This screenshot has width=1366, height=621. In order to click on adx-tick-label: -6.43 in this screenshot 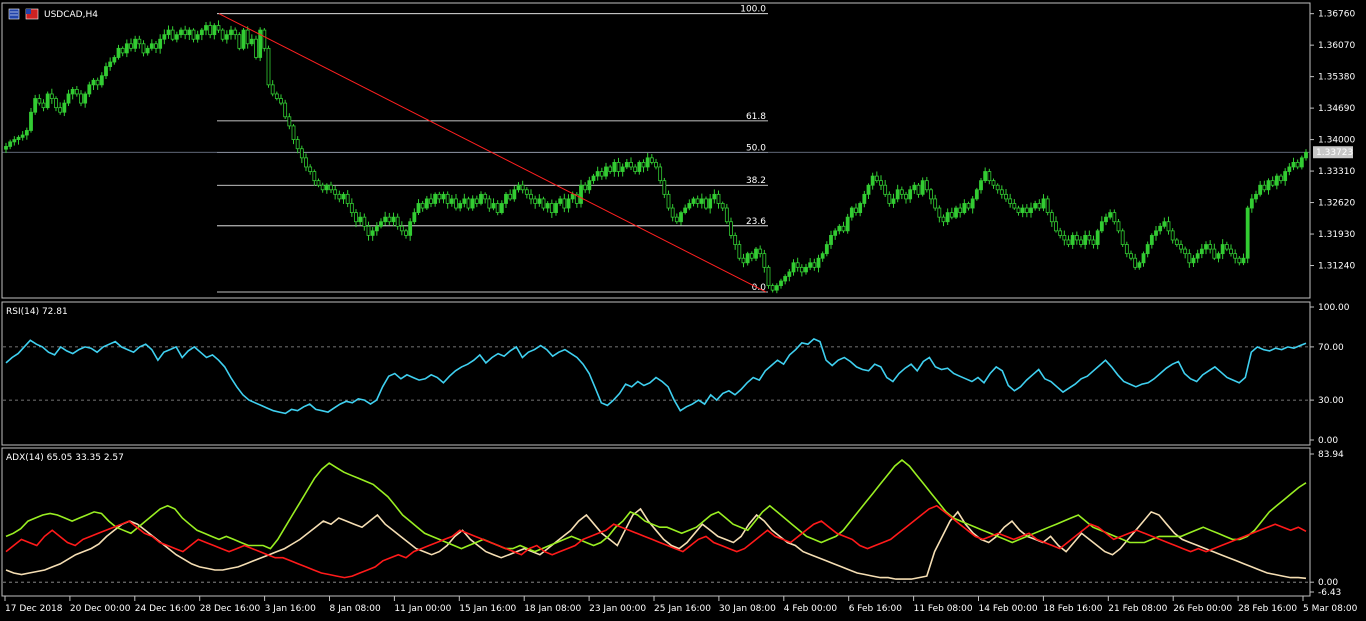, I will do `click(1329, 593)`.